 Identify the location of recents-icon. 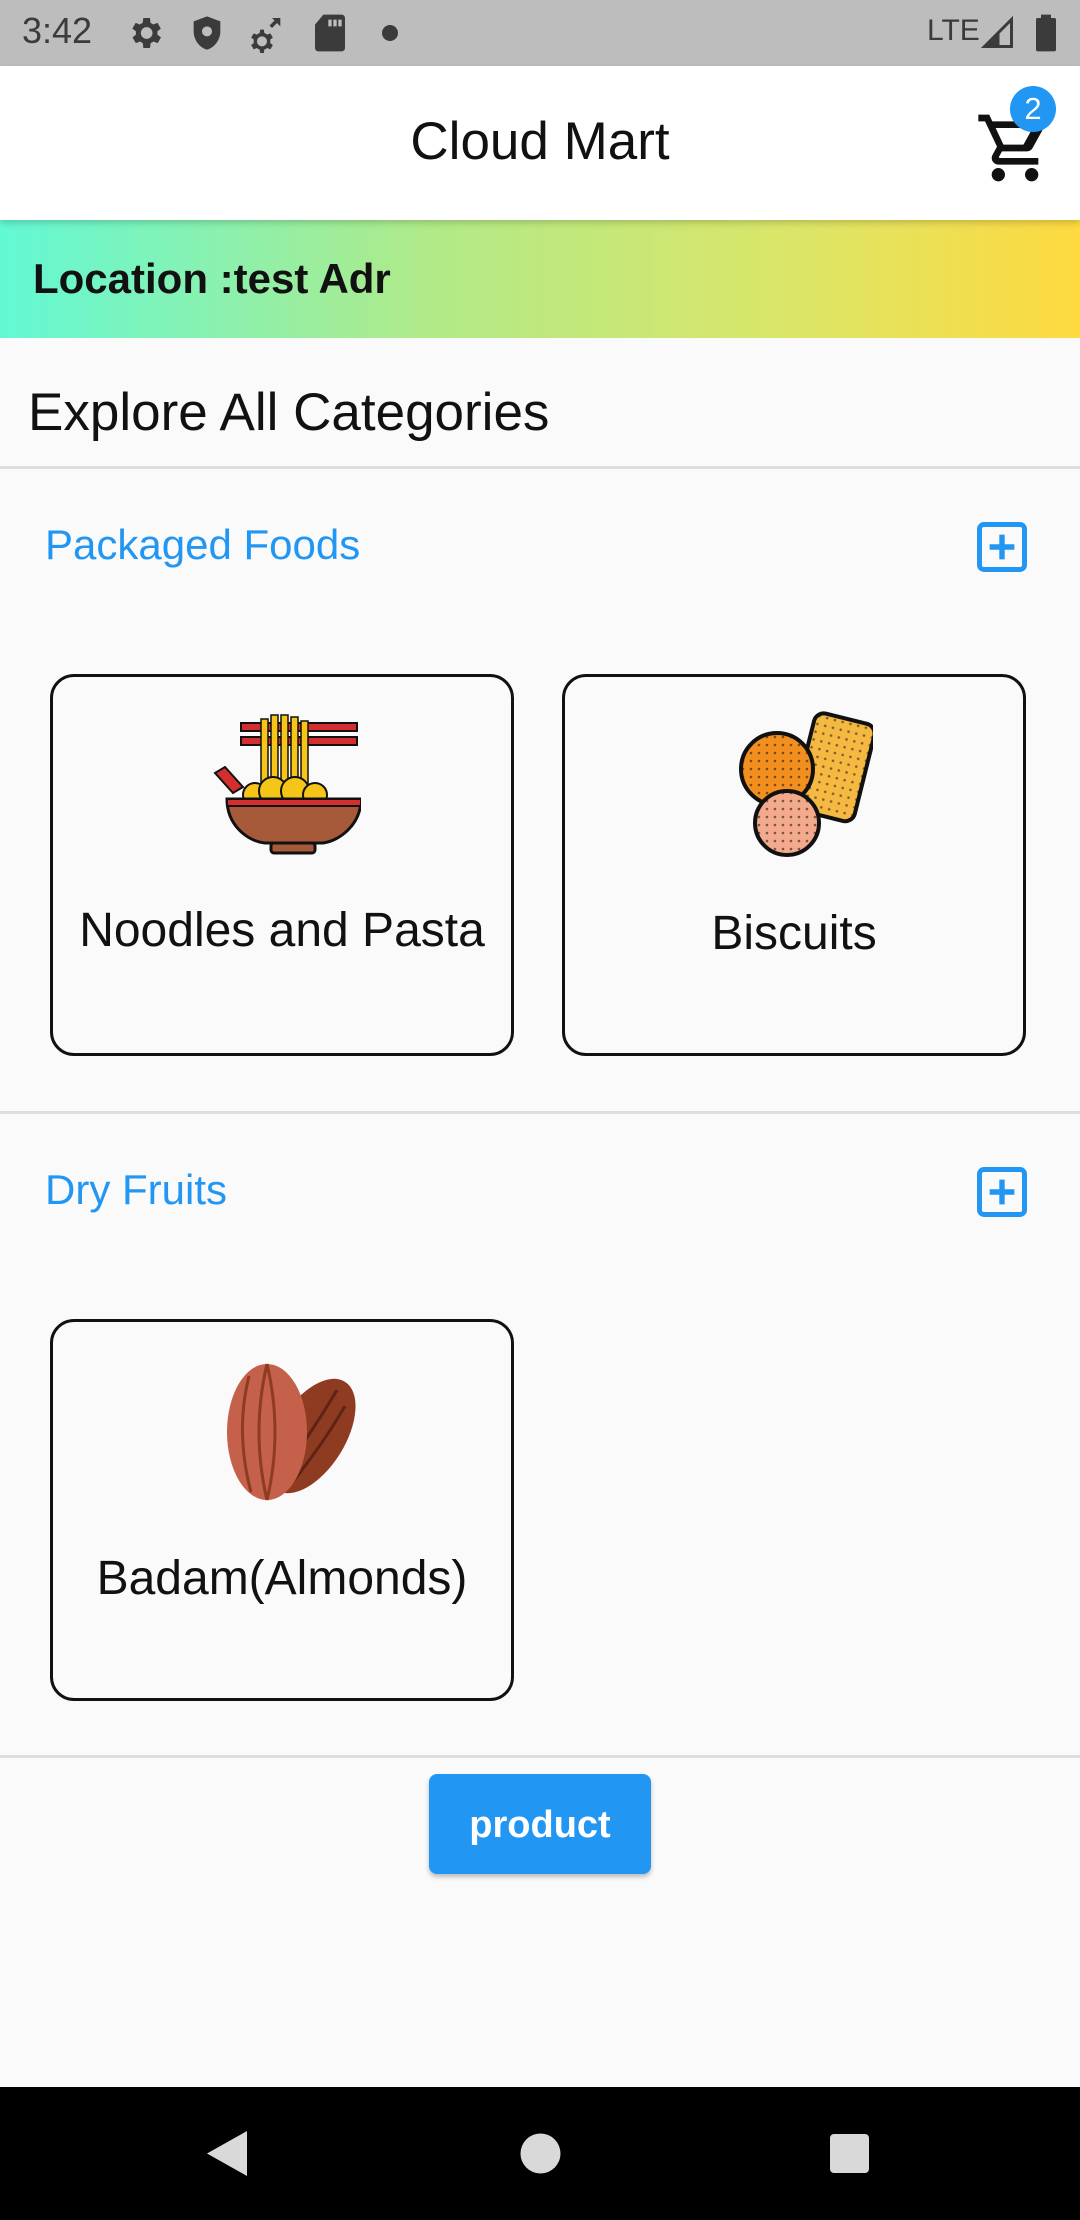
(849, 2153).